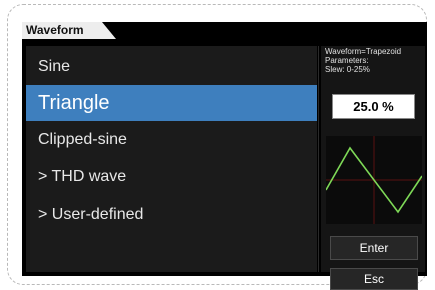  I want to click on menu-item-user-defined: > User-defined, so click(171, 215).